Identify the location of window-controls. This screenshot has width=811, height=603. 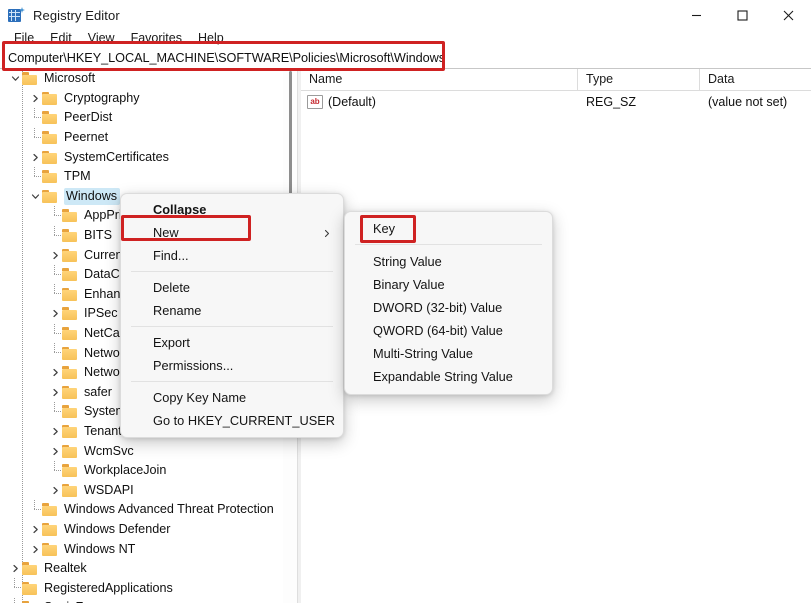
(742, 15).